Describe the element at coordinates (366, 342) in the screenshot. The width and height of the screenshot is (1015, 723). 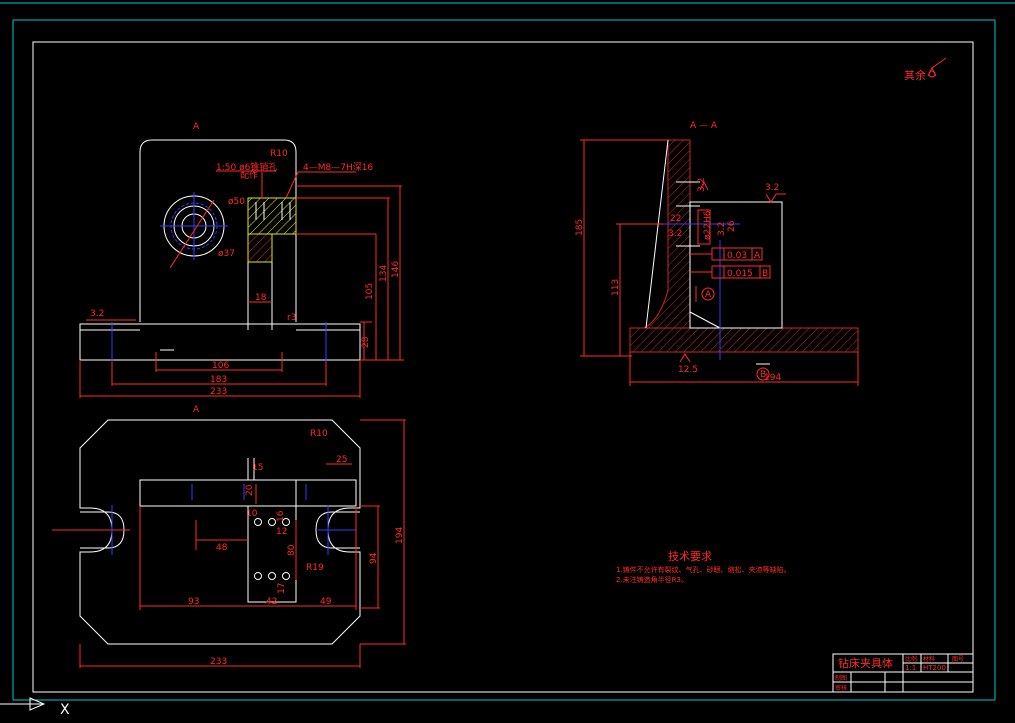
I see `front-dim-28: 28` at that location.